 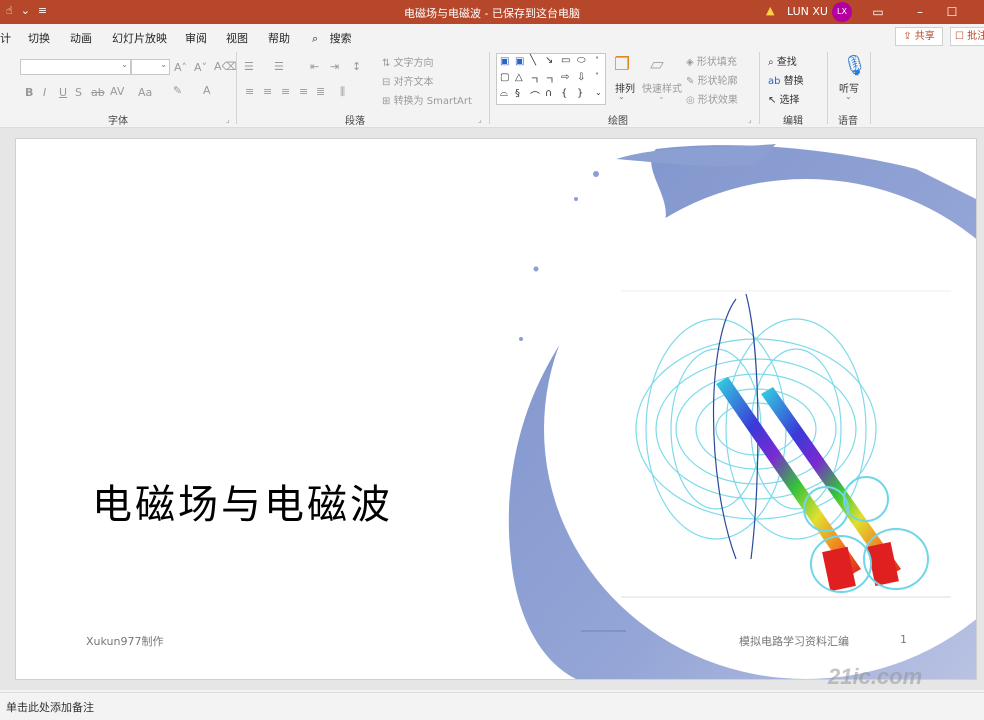 What do you see at coordinates (505, 77) in the screenshot?
I see `rounded-rect-icon: ▢` at bounding box center [505, 77].